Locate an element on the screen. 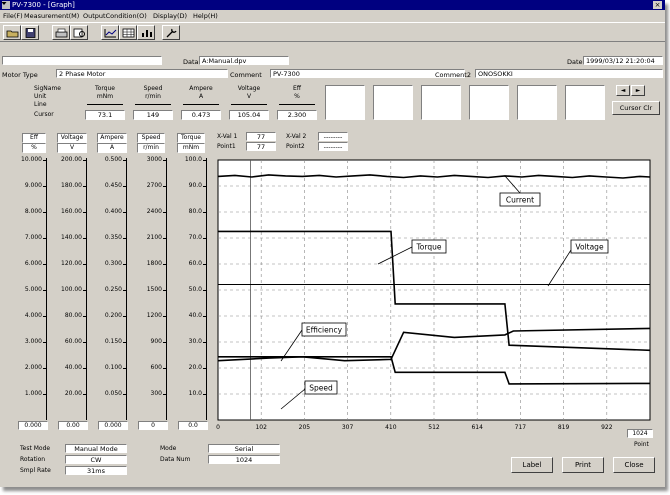 This screenshot has width=670, height=495. title-bar: PV-7300 - [Graph] × is located at coordinates (332, 5).